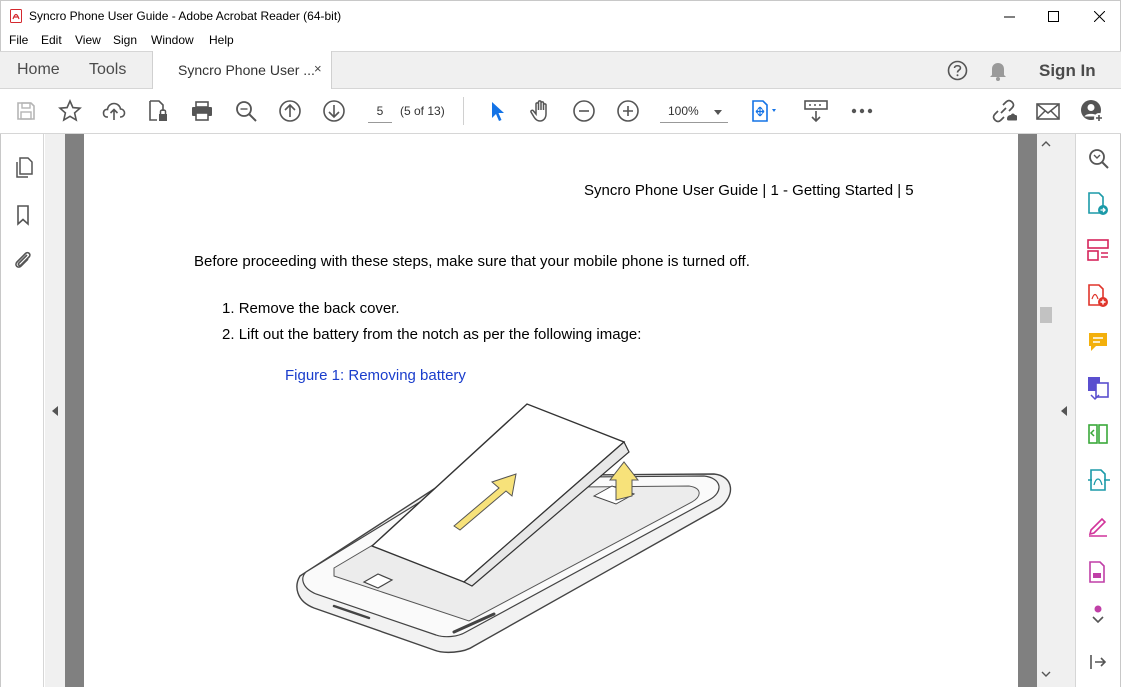 This screenshot has width=1121, height=687. I want to click on help-icon, so click(957, 70).